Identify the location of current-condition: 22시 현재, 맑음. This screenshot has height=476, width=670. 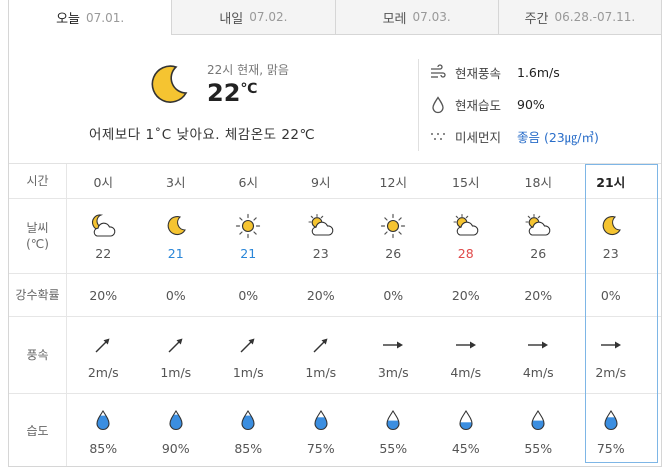
(248, 70).